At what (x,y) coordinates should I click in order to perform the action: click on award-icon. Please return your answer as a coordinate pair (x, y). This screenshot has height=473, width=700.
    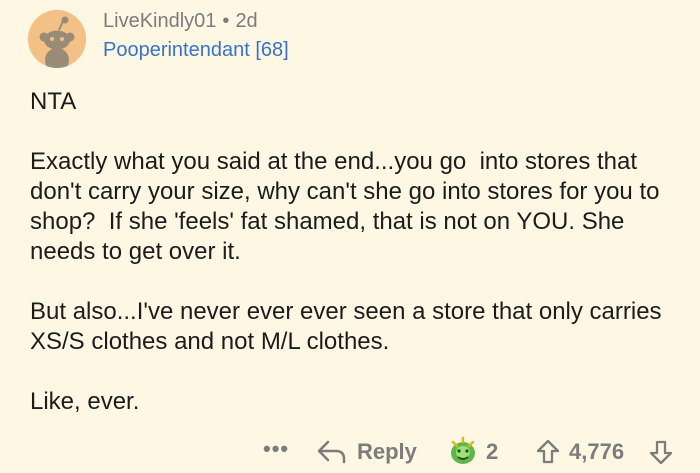
    Looking at the image, I should click on (463, 454).